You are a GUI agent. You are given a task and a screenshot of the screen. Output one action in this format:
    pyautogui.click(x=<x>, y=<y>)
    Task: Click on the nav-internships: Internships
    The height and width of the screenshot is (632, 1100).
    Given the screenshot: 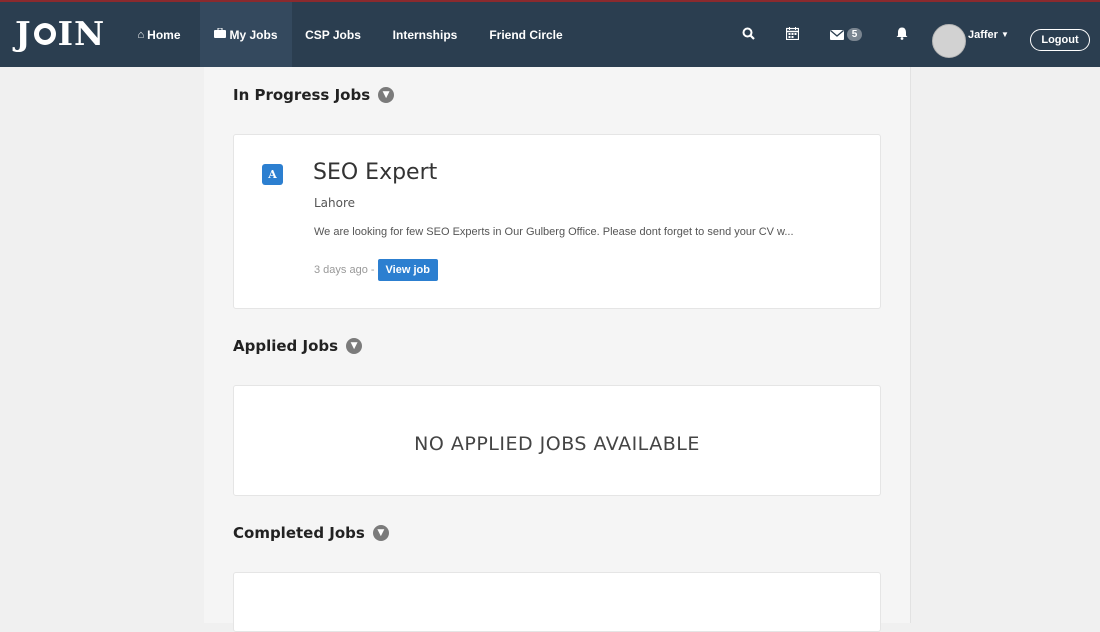 What is the action you would take?
    pyautogui.click(x=425, y=34)
    